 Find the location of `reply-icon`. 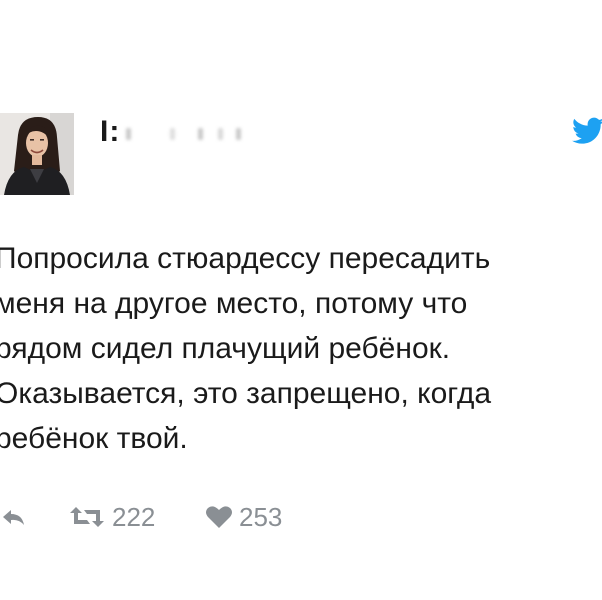

reply-icon is located at coordinates (13, 517).